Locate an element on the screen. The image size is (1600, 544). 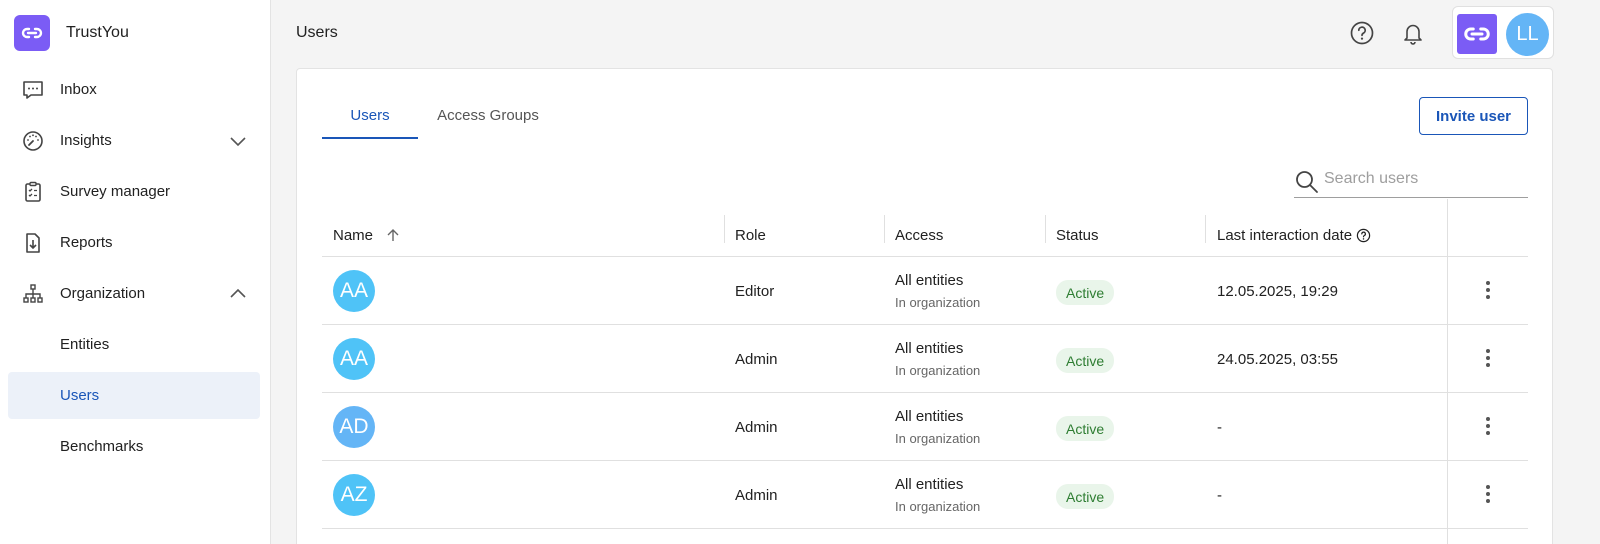
sidebar-item-label: Entities is located at coordinates (85, 344).